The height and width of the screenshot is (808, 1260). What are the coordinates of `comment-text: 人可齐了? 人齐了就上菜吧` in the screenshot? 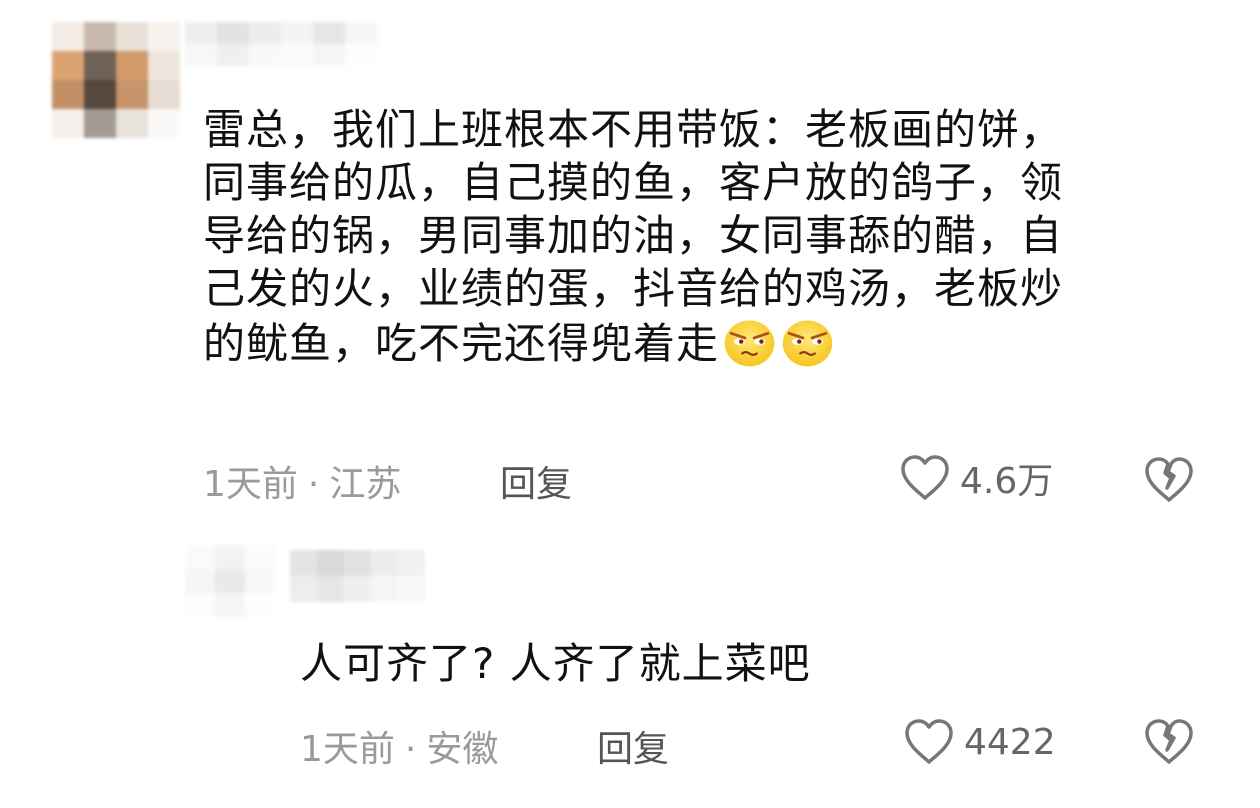 It's located at (555, 663).